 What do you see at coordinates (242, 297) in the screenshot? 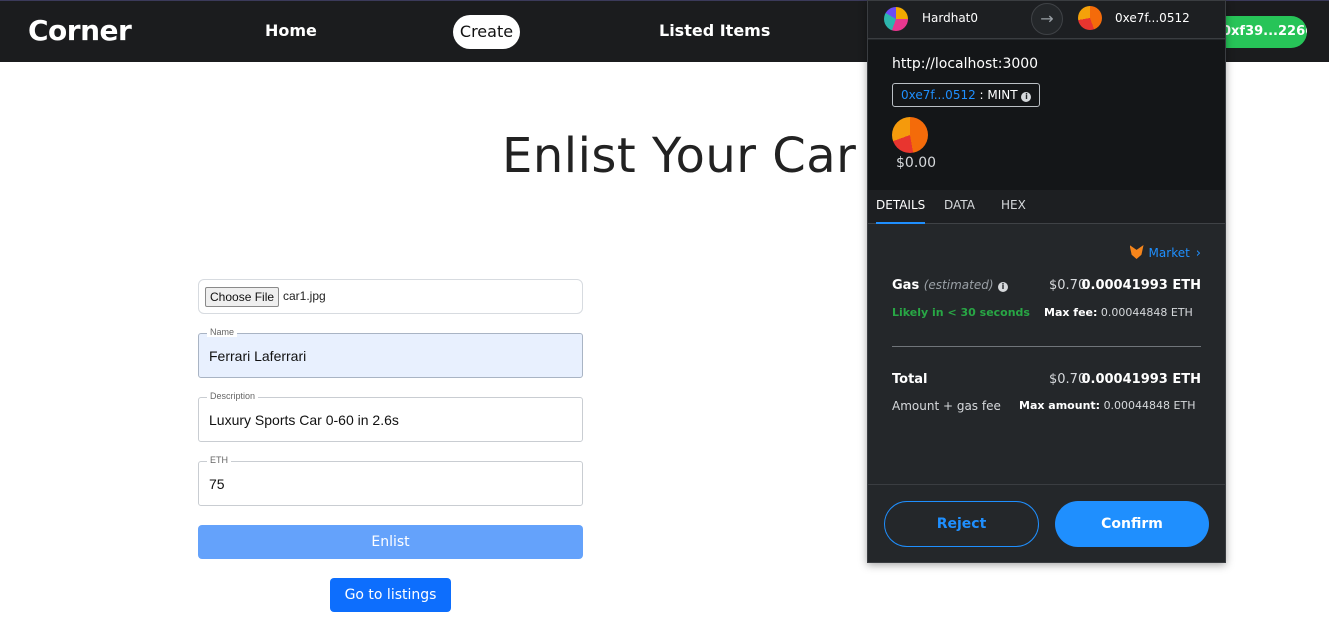
I see `choose-file-button: Choose File` at bounding box center [242, 297].